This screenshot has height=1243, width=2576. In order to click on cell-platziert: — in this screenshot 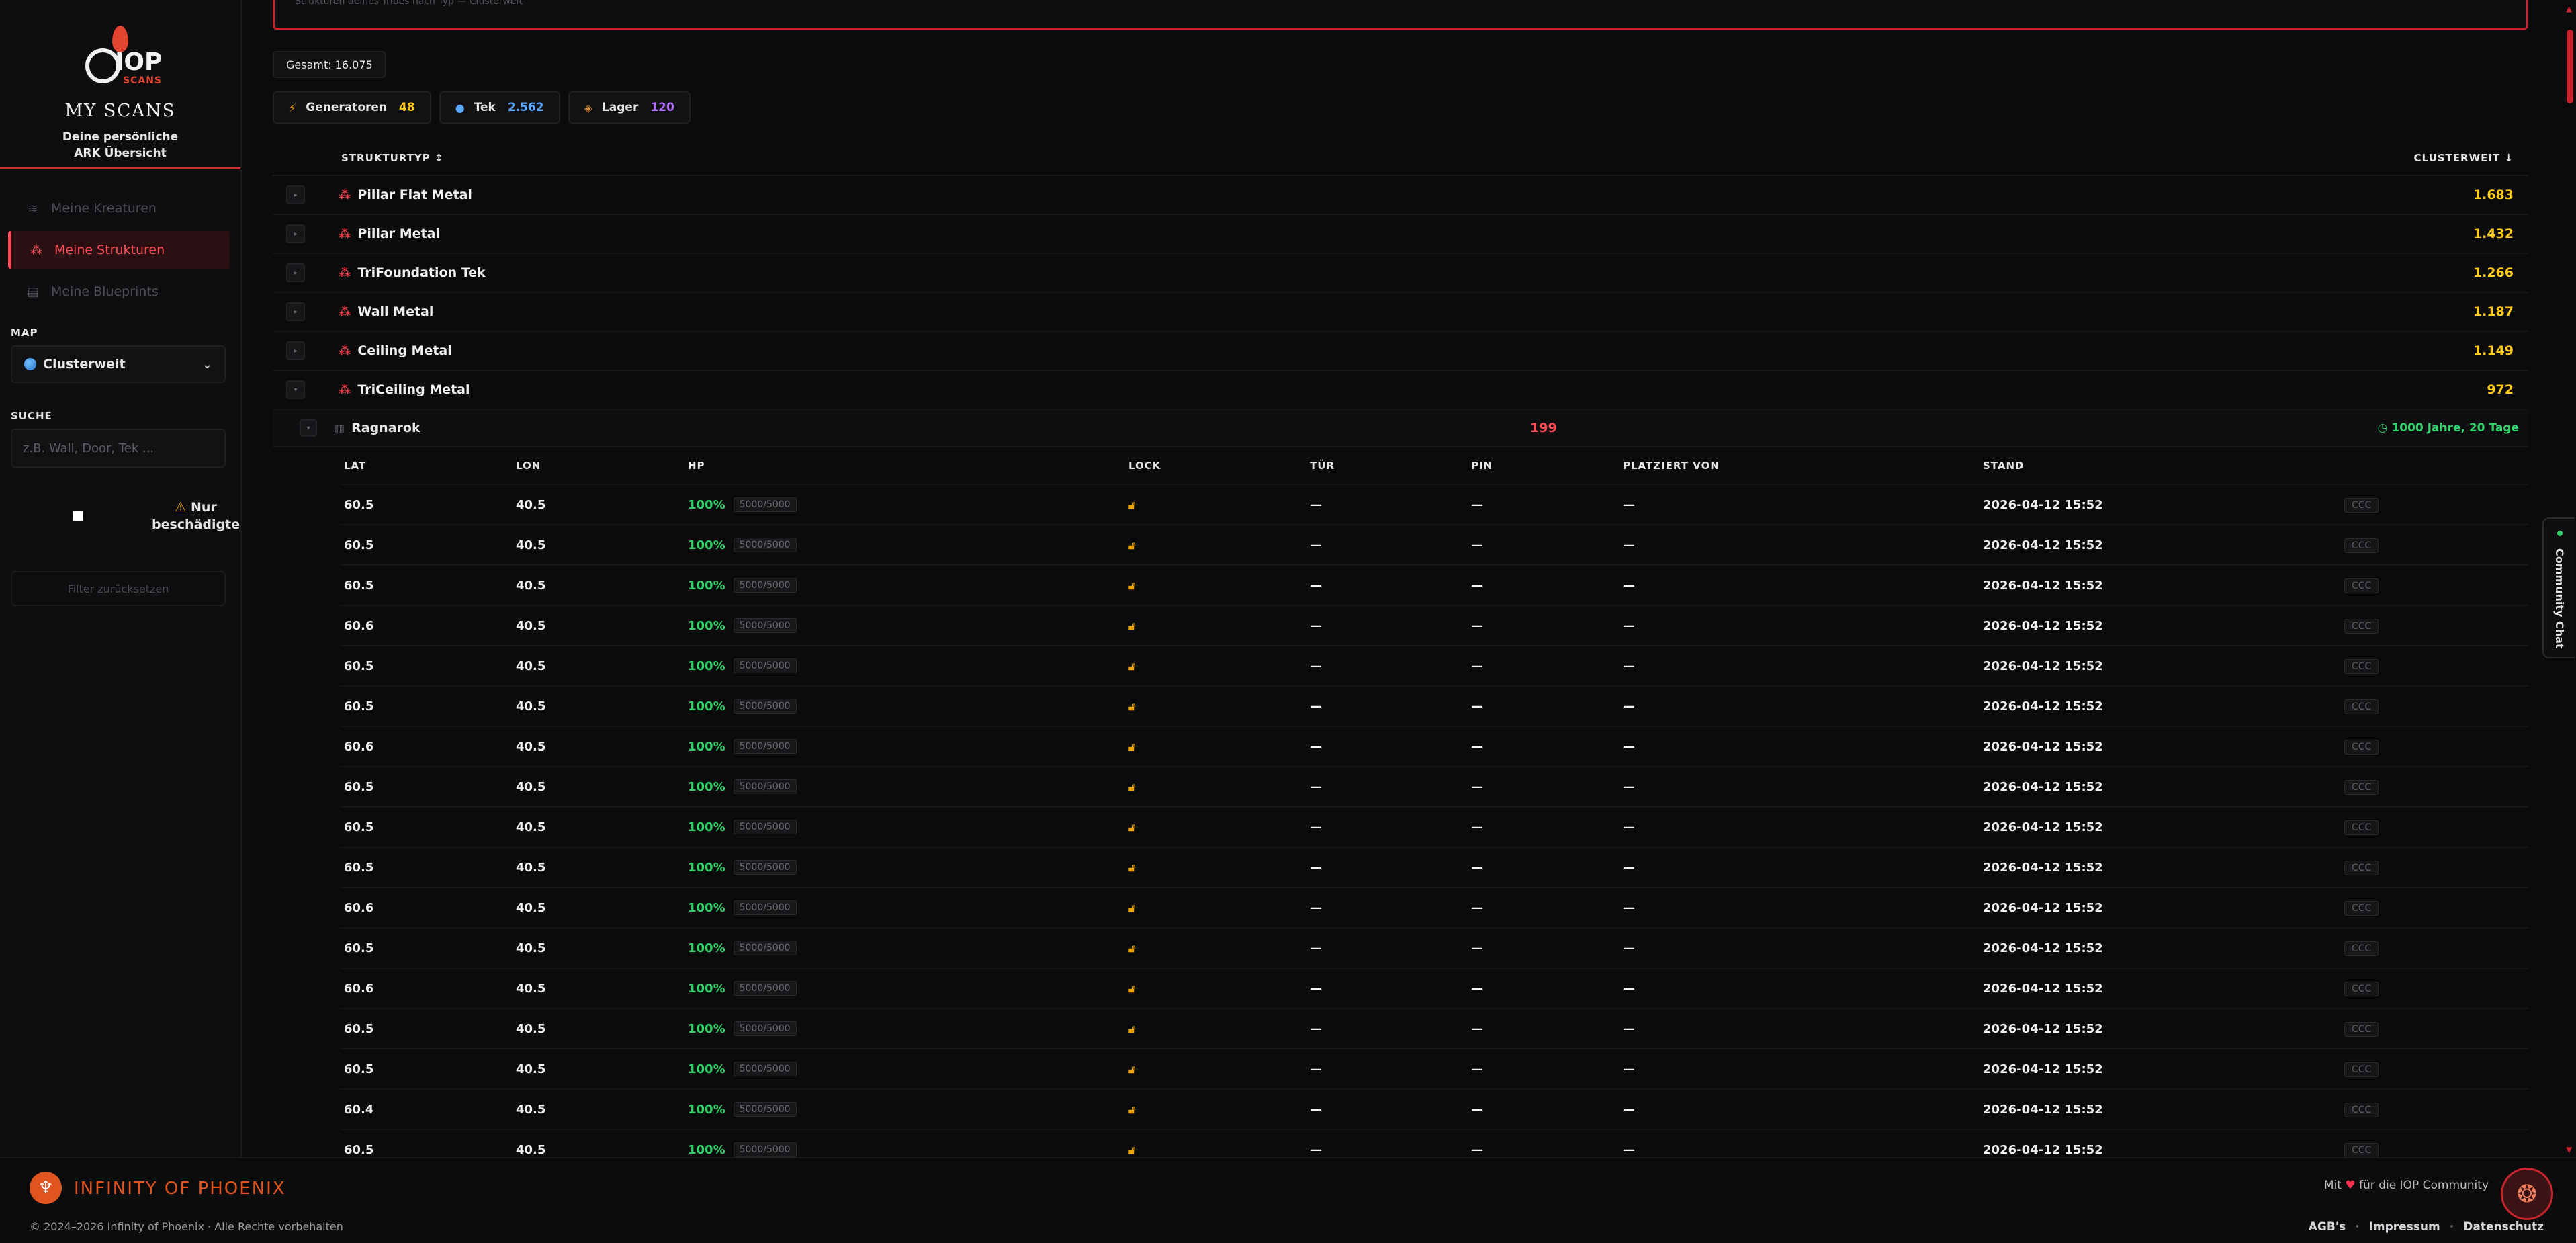, I will do `click(1629, 868)`.